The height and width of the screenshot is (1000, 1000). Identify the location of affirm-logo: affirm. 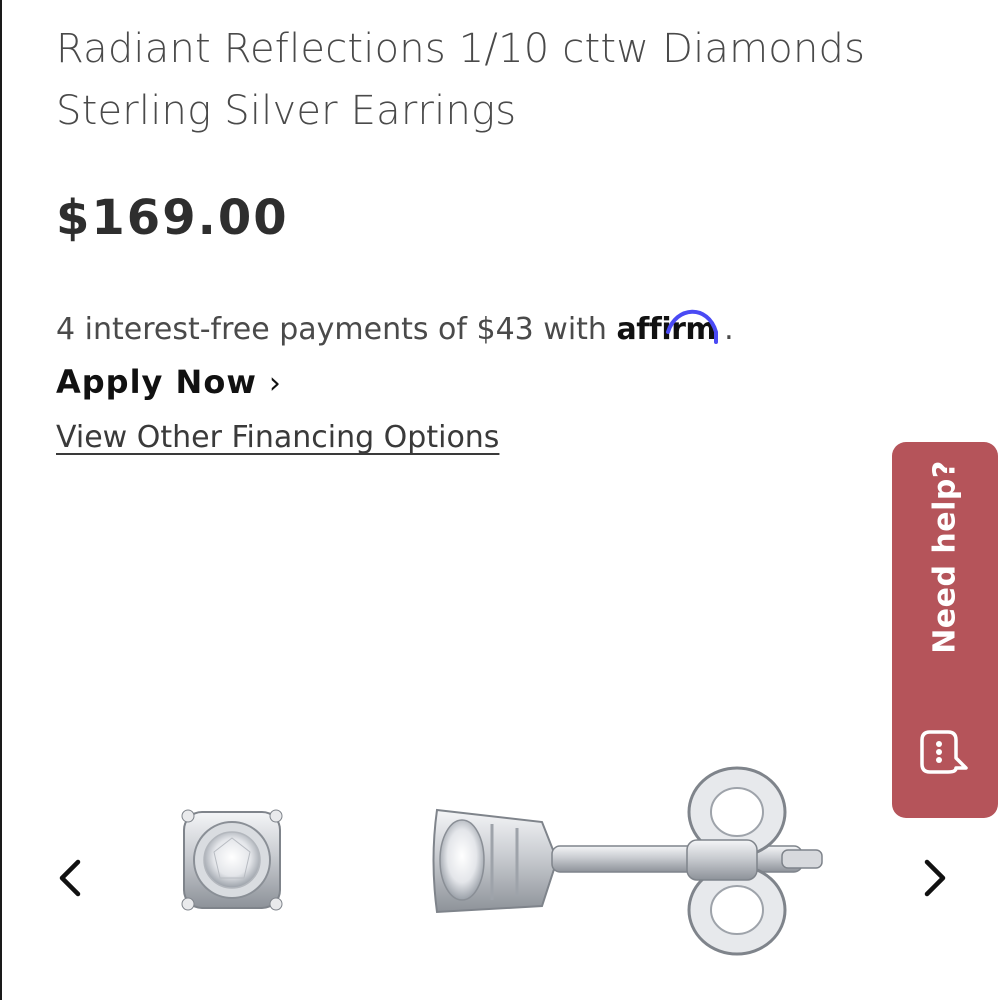
(667, 328).